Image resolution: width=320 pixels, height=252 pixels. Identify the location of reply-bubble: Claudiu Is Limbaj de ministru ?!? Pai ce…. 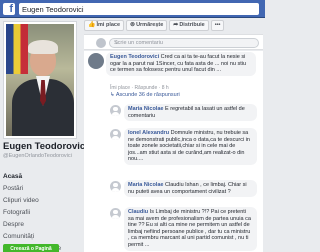
(190, 229).